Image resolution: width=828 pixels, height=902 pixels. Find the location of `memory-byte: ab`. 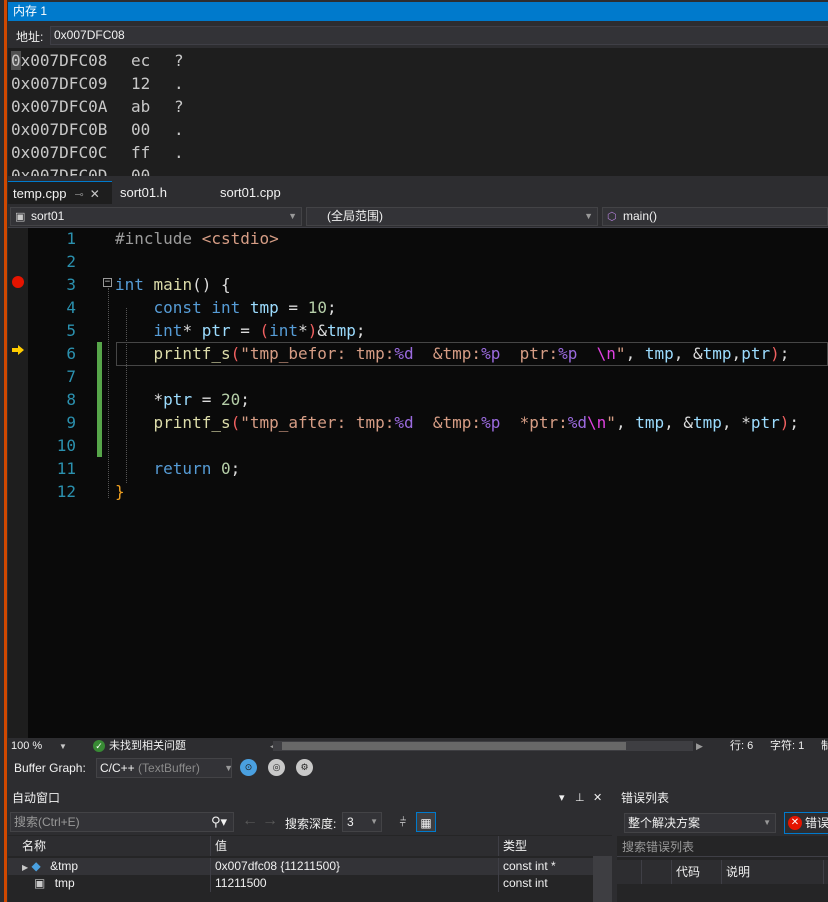

memory-byte: ab is located at coordinates (141, 106).